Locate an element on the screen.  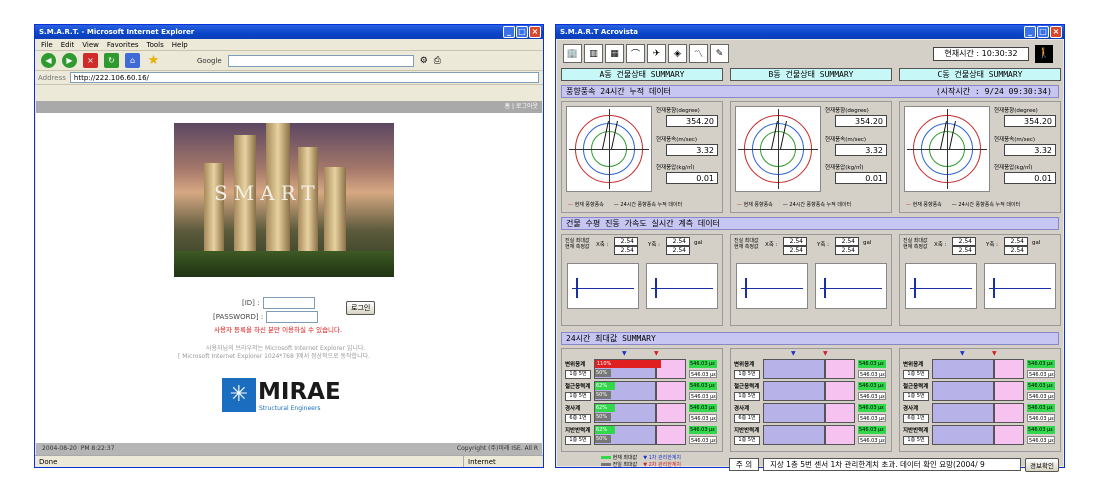
login-button: 로그인 is located at coordinates (361, 308).